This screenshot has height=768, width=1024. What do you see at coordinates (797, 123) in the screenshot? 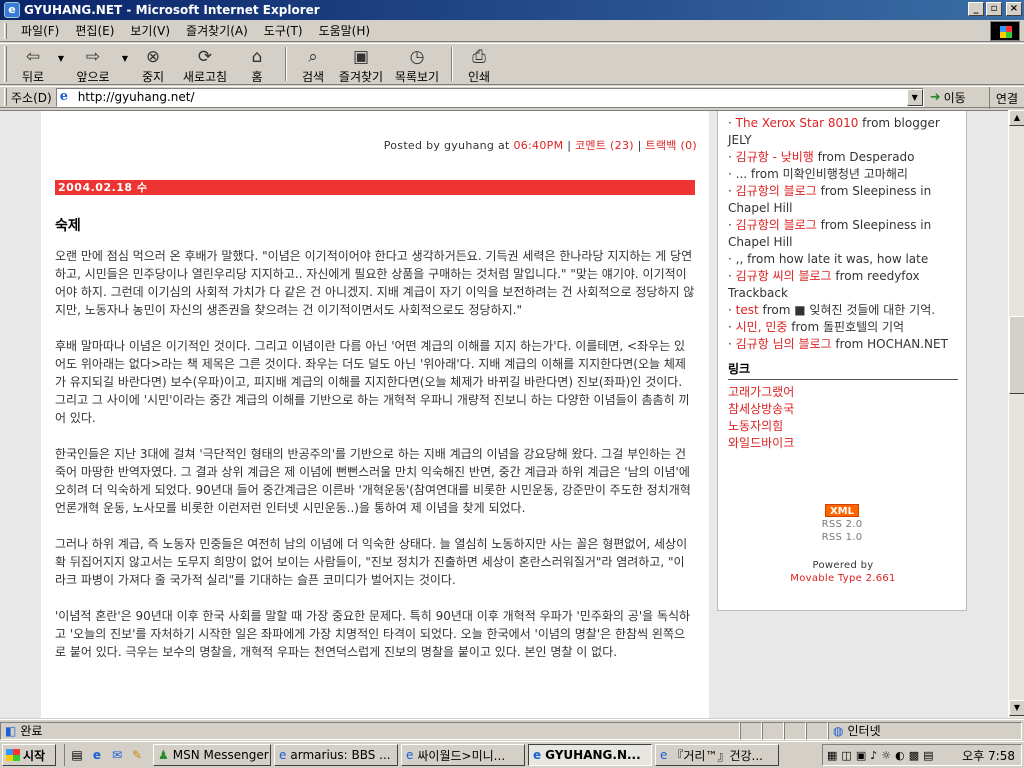
I see `trackback-title-link: The Xerox Star 8010` at bounding box center [797, 123].